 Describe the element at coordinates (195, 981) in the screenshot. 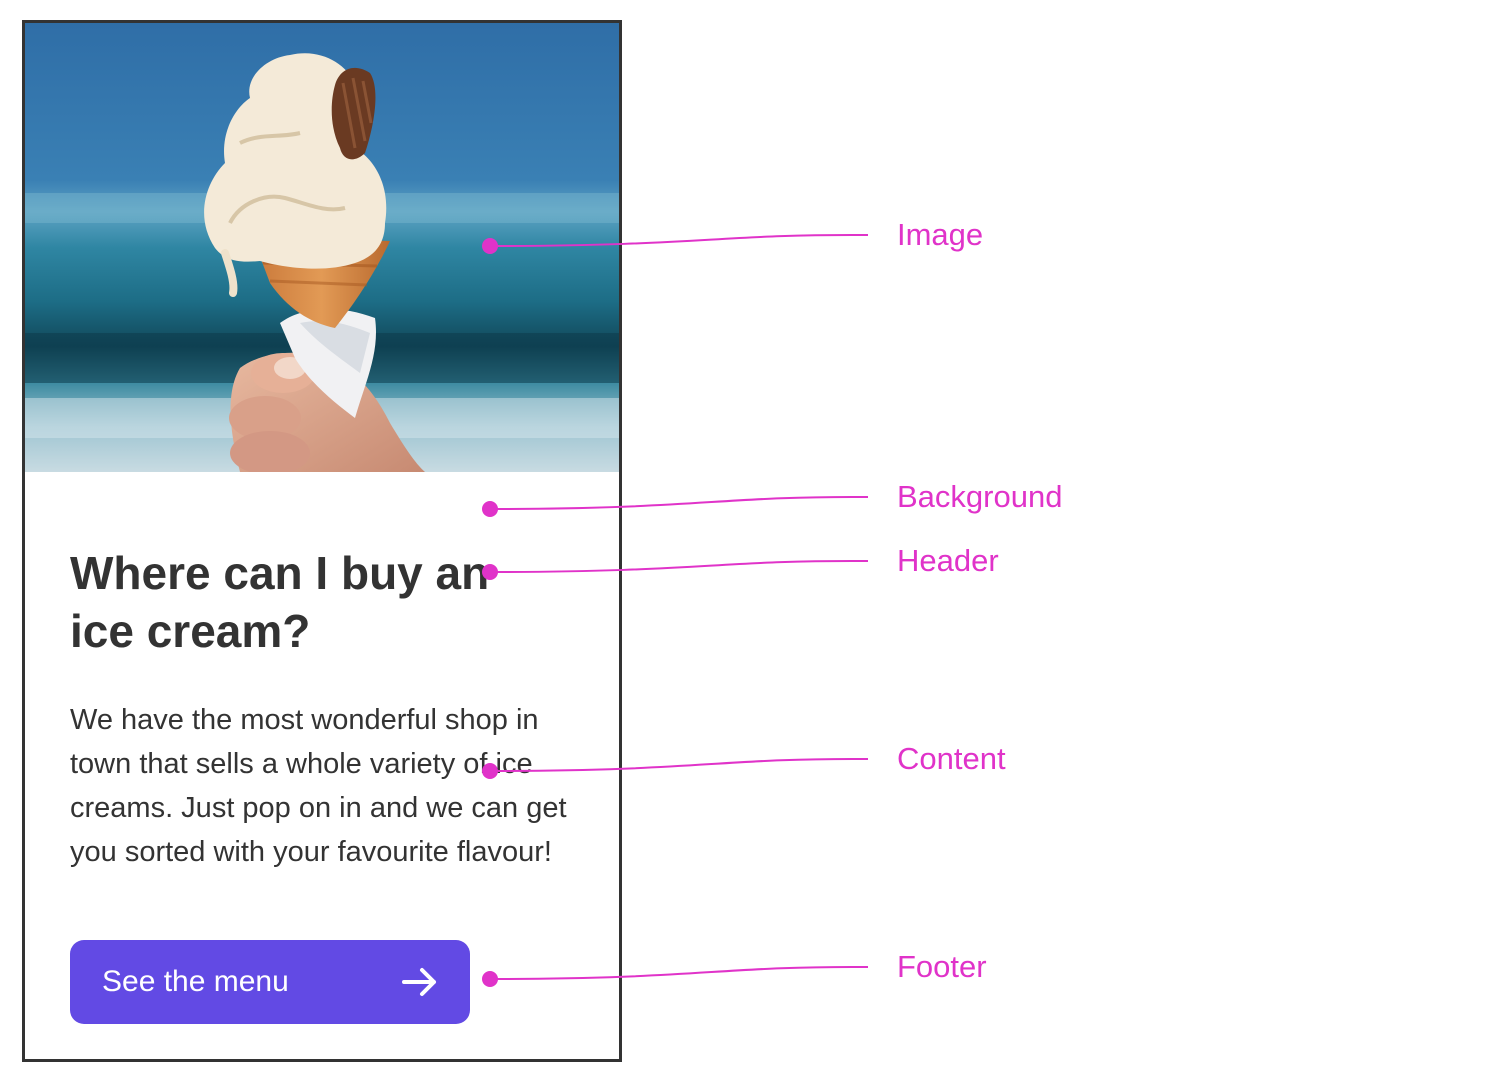

I see `see-menu-button-label: See the menu` at that location.